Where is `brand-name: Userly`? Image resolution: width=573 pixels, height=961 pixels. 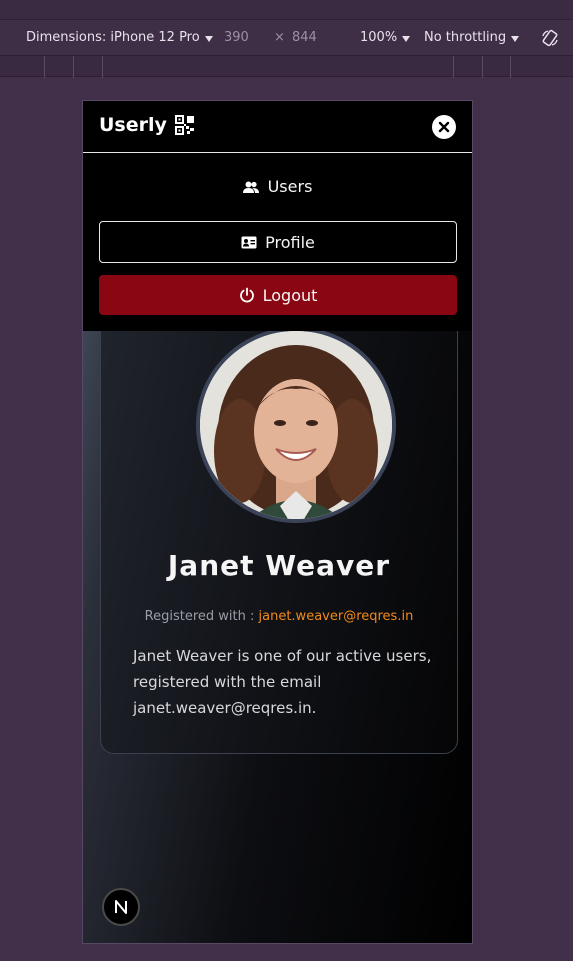 brand-name: Userly is located at coordinates (133, 125).